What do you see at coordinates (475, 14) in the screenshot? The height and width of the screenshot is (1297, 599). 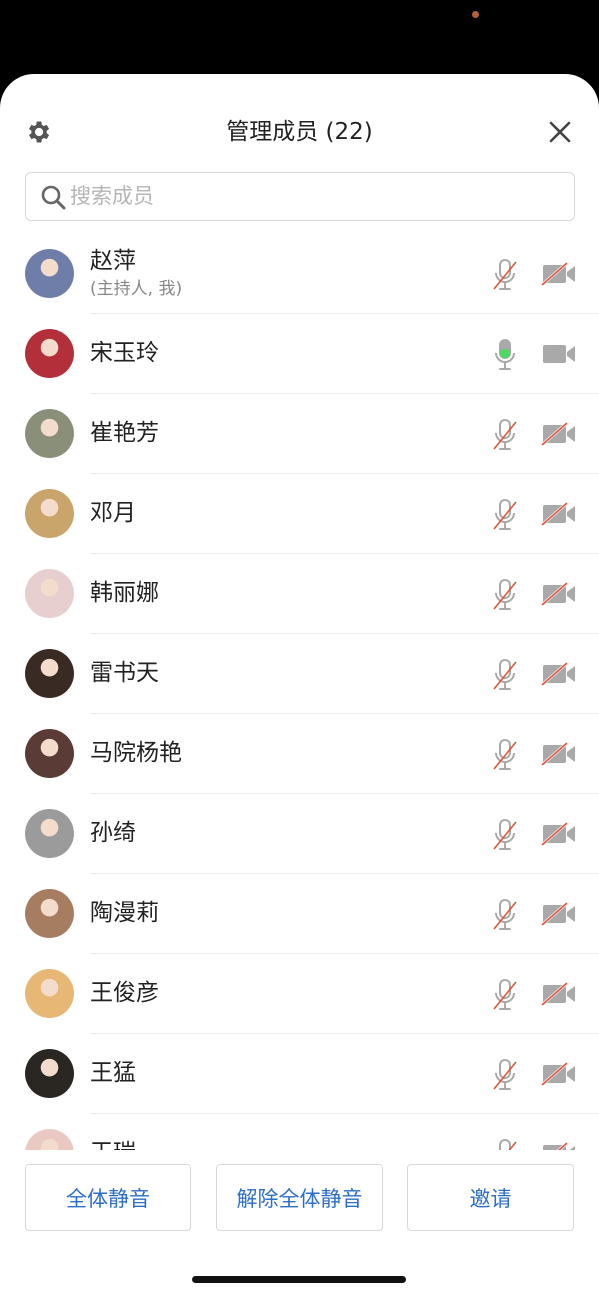 I see `front-camera-dot` at bounding box center [475, 14].